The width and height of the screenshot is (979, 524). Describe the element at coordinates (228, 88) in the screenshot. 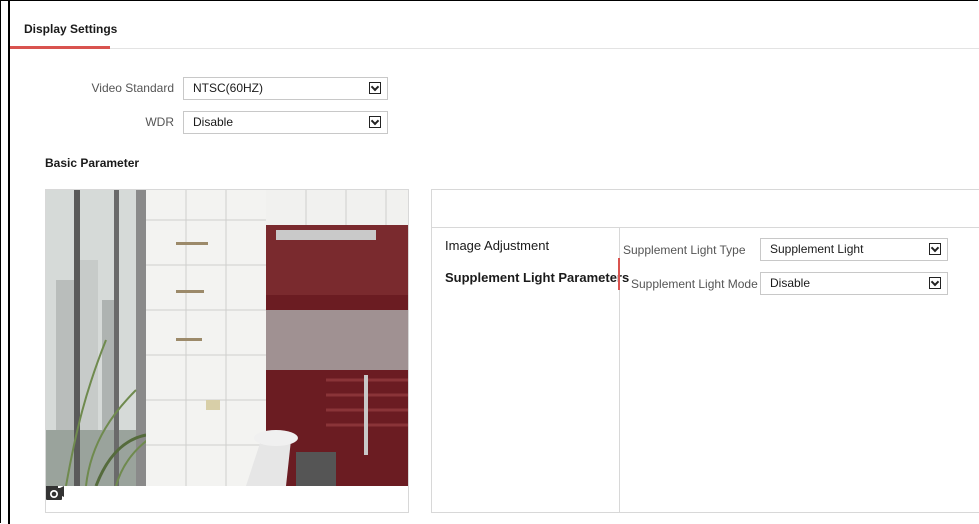

I see `video-standard-value: NTSC(60HZ)` at that location.